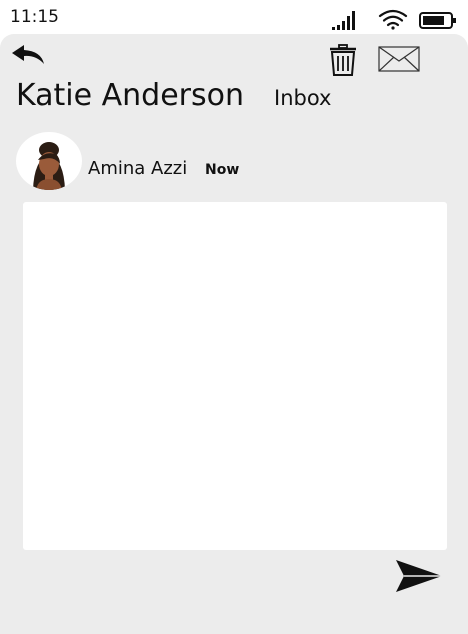 The width and height of the screenshot is (468, 634). What do you see at coordinates (419, 576) in the screenshot?
I see `send-icon` at bounding box center [419, 576].